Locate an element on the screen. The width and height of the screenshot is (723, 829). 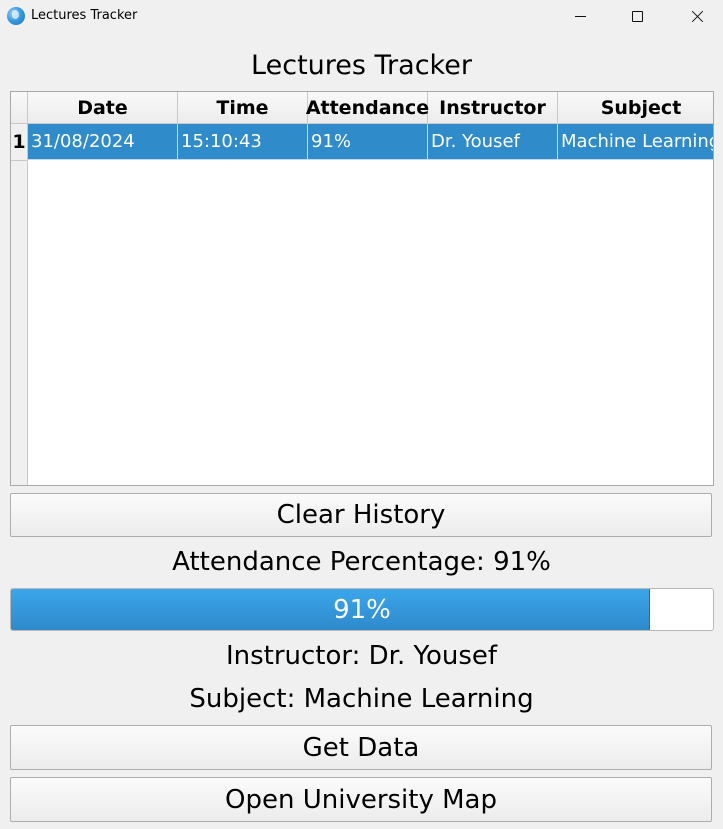
maximize-icon is located at coordinates (637, 16).